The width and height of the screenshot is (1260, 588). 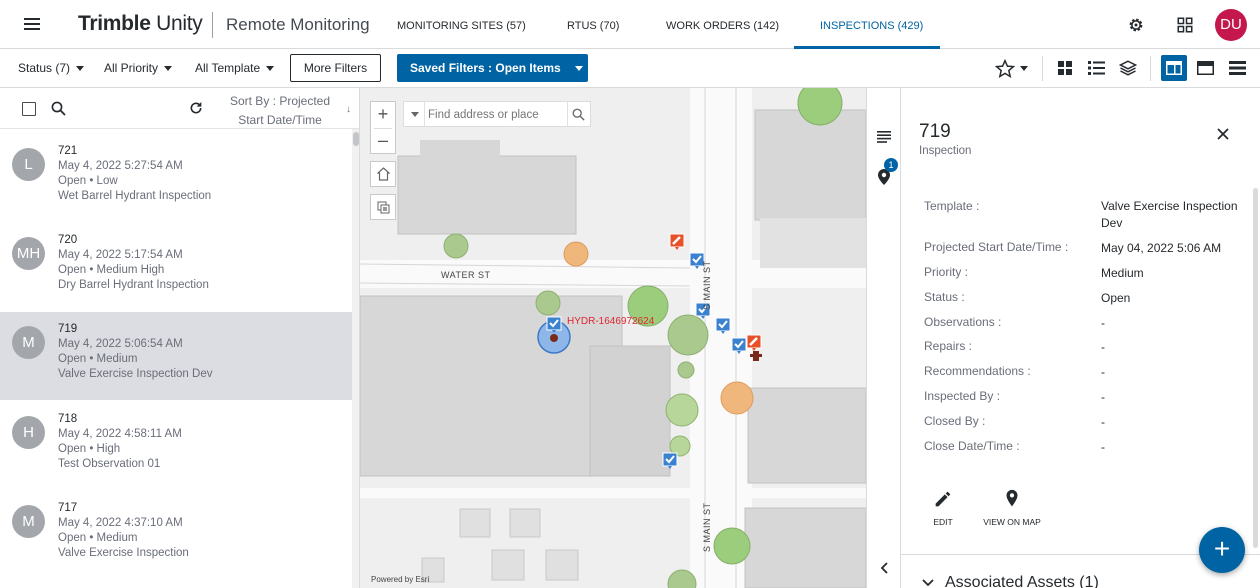 What do you see at coordinates (884, 137) in the screenshot?
I see `legend-list-icon` at bounding box center [884, 137].